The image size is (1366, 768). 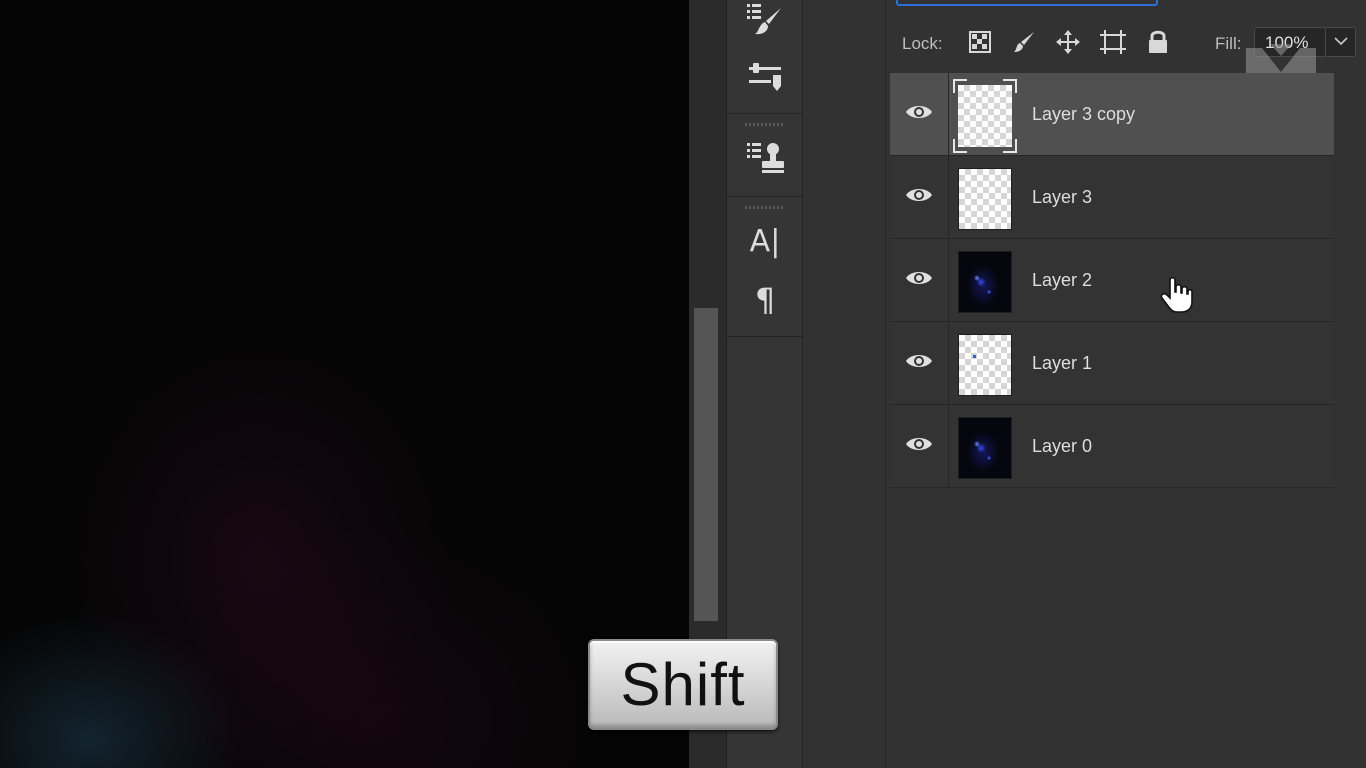 What do you see at coordinates (765, 76) in the screenshot?
I see `adjustment-sliders-icon` at bounding box center [765, 76].